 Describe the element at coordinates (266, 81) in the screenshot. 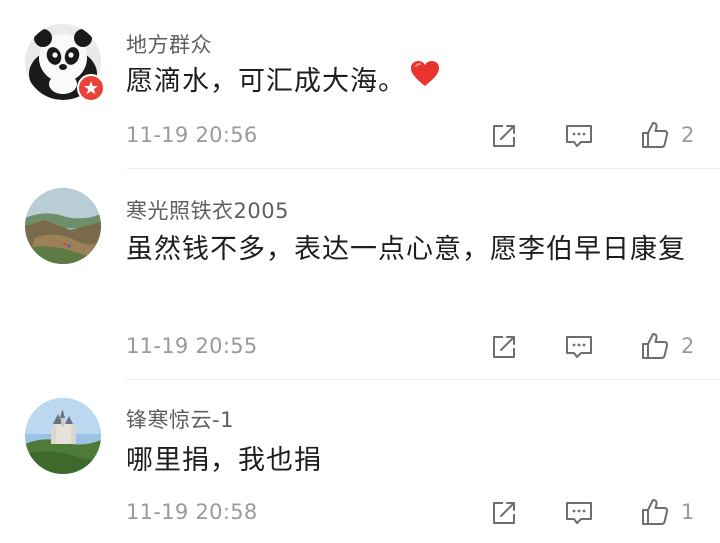

I see `comment-text-content: 愿滴水，可汇成大海。` at that location.